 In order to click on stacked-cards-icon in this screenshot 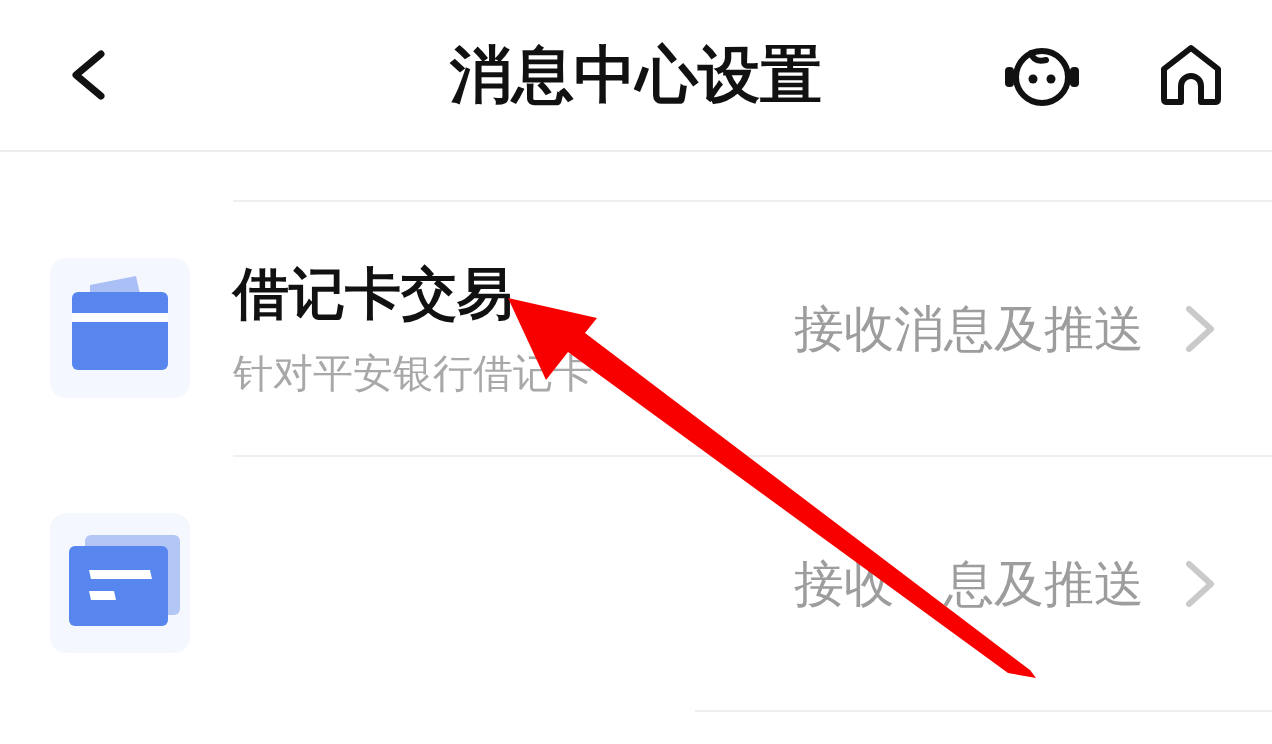, I will do `click(120, 582)`.